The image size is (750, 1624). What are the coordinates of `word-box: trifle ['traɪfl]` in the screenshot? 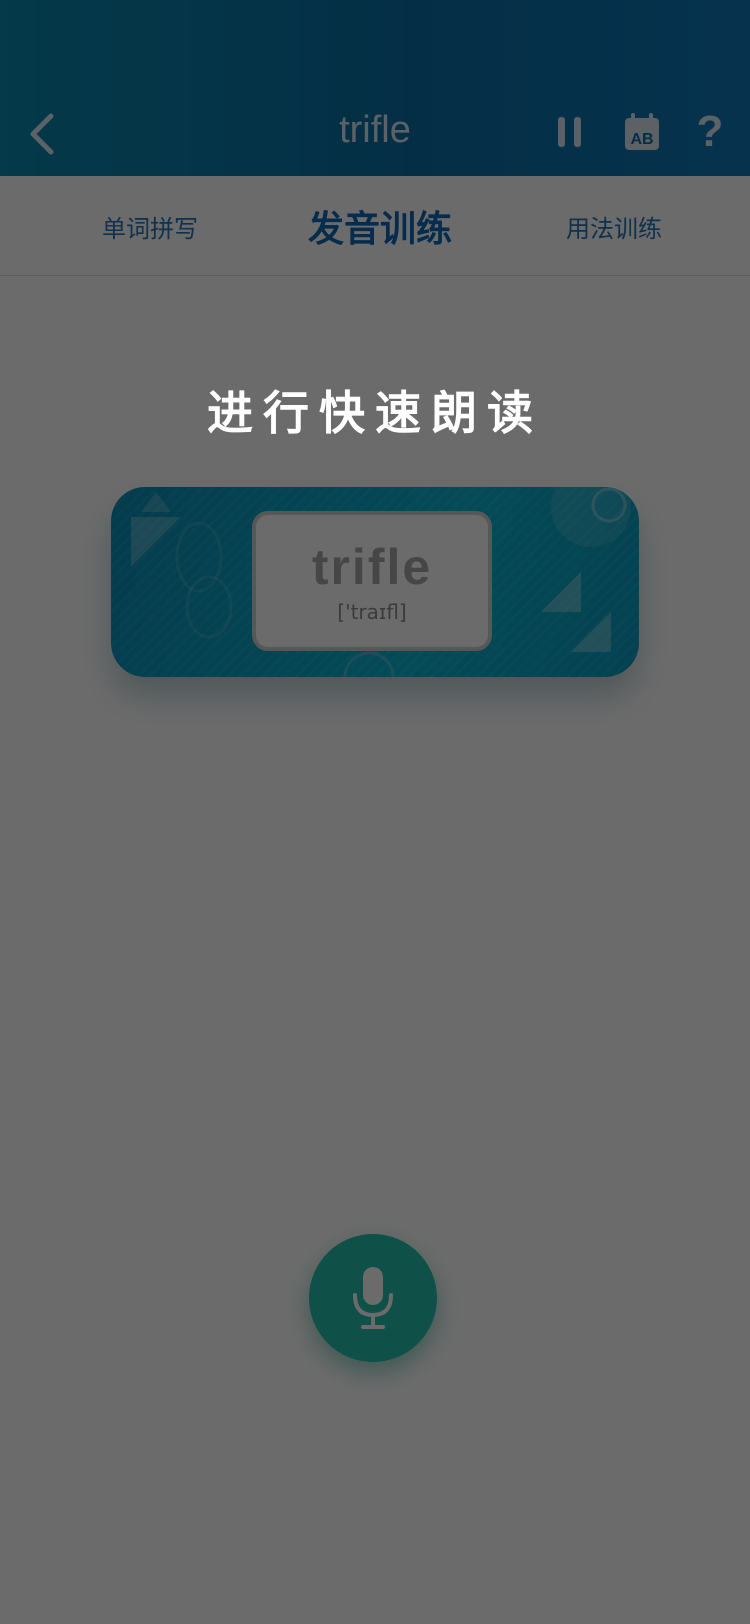 It's located at (372, 581).